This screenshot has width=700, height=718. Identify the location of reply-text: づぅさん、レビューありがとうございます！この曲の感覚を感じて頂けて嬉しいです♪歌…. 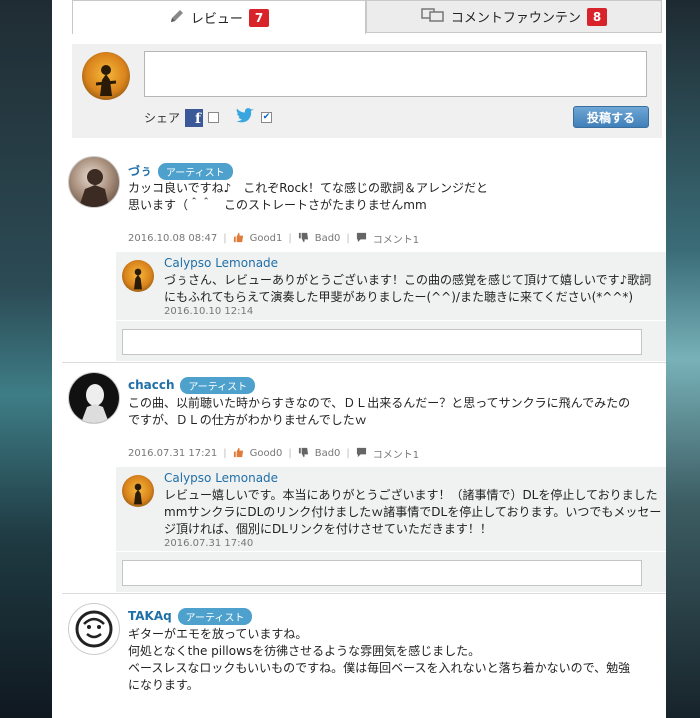
(414, 289).